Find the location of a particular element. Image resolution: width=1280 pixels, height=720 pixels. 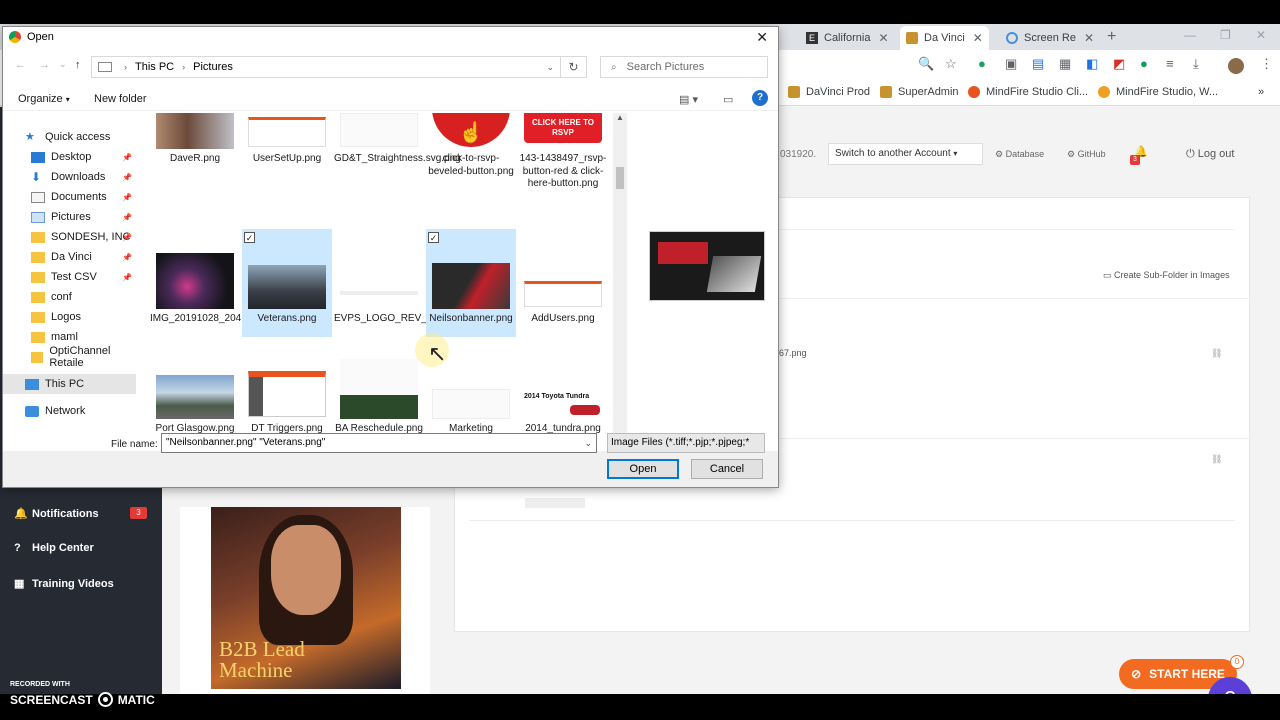

new-folder-button: New folder is located at coordinates (120, 99).